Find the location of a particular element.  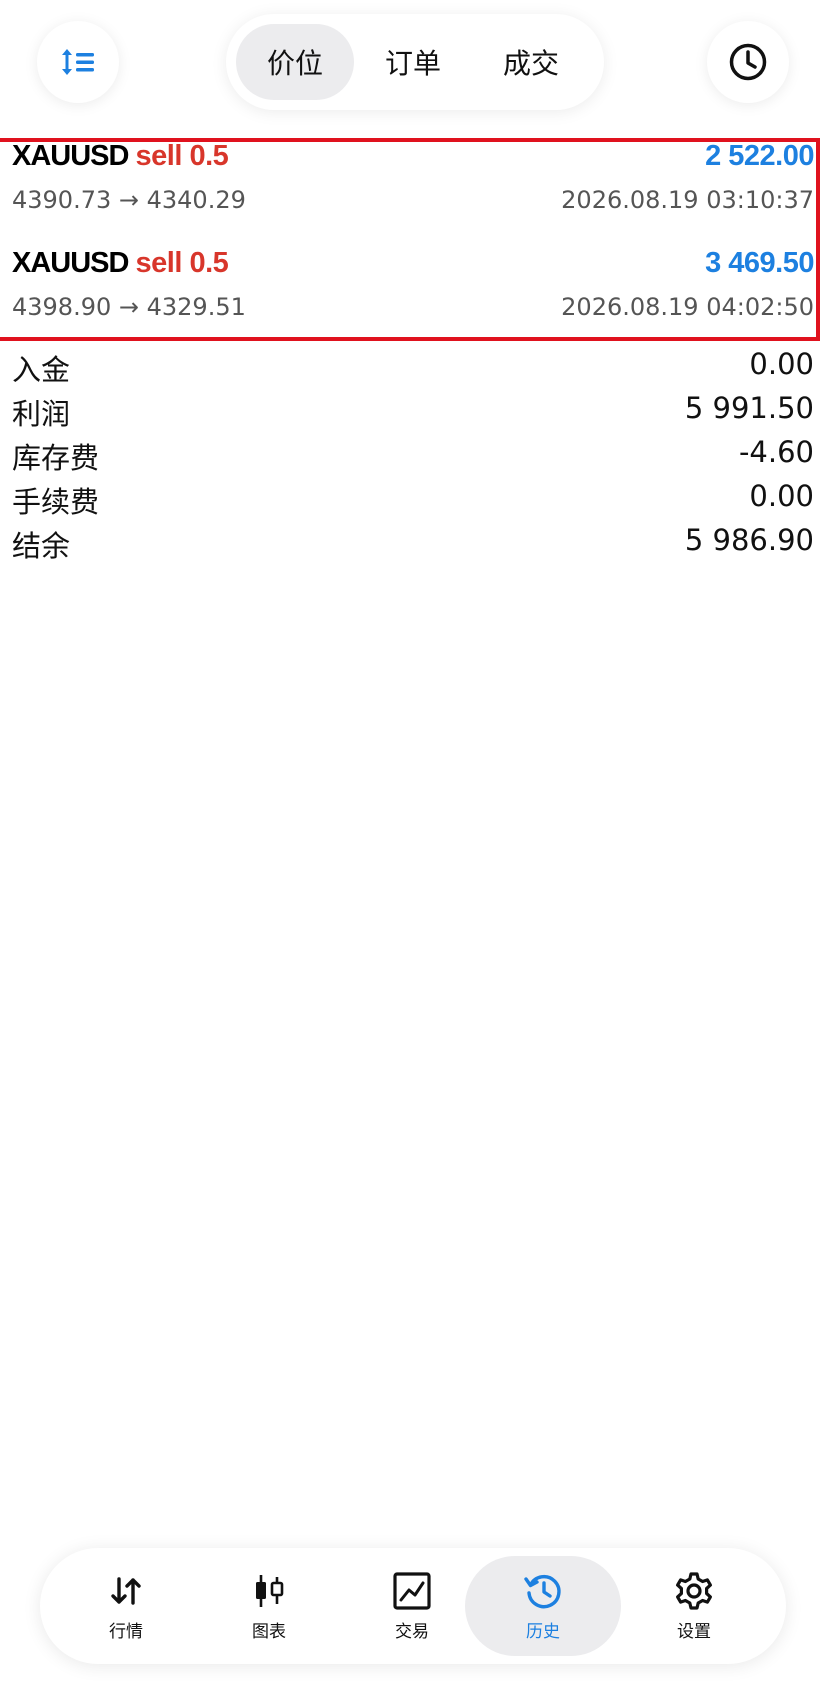

deal-time: 2026.08.19 03:10:37 is located at coordinates (687, 200).